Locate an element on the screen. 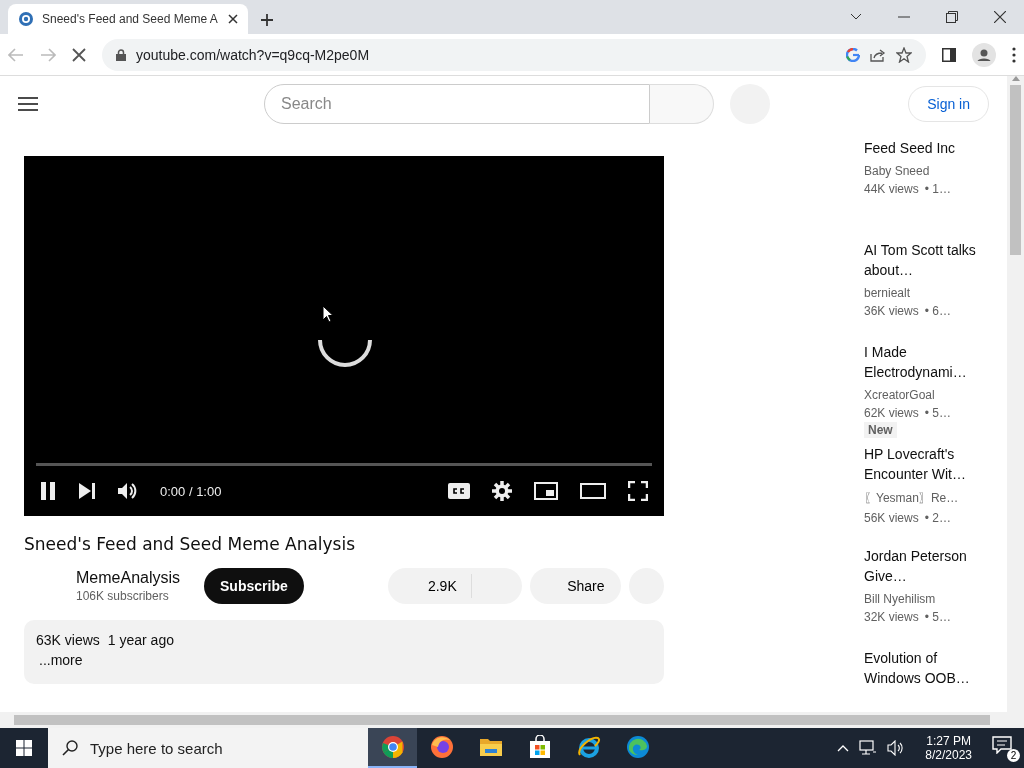 The width and height of the screenshot is (1024, 768). next-icon is located at coordinates (87, 491).